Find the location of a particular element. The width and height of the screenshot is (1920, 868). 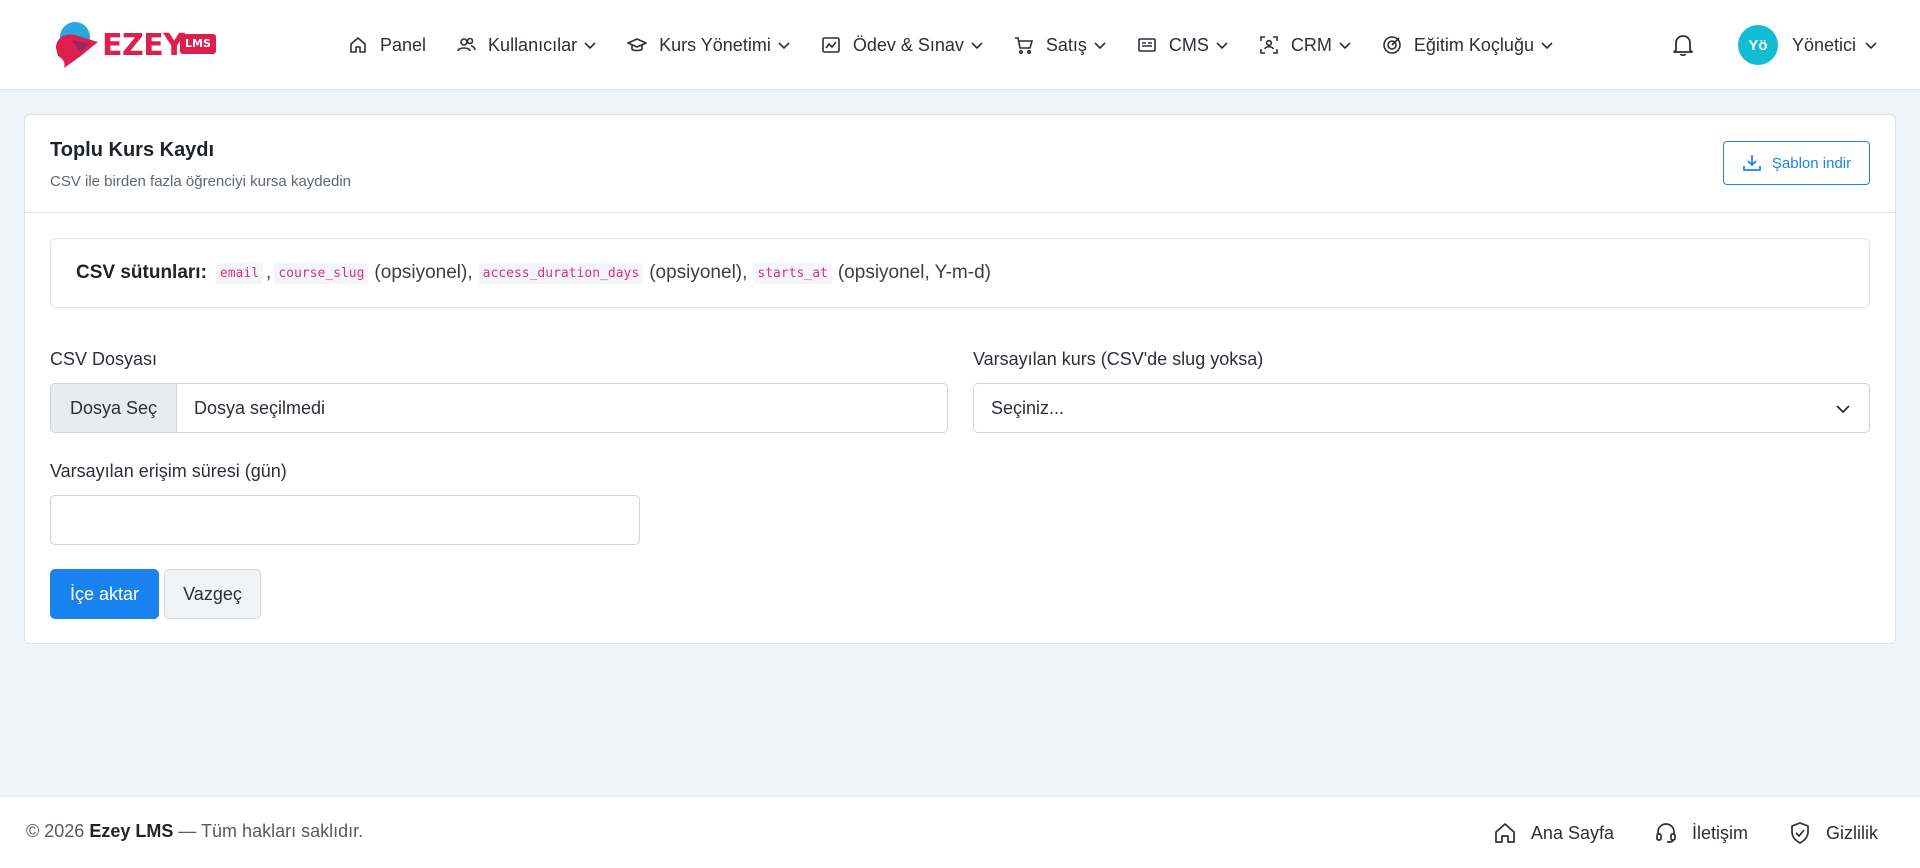

user-menu: Yönetici is located at coordinates (1835, 45).